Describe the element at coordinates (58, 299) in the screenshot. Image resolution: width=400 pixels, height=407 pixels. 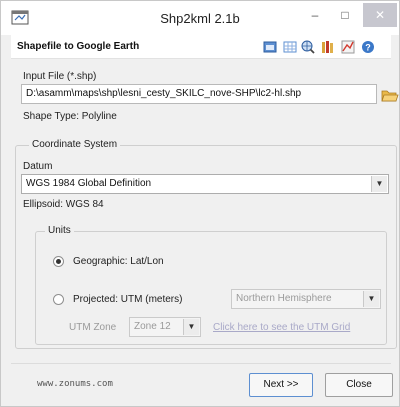
I see `projected-radio` at that location.